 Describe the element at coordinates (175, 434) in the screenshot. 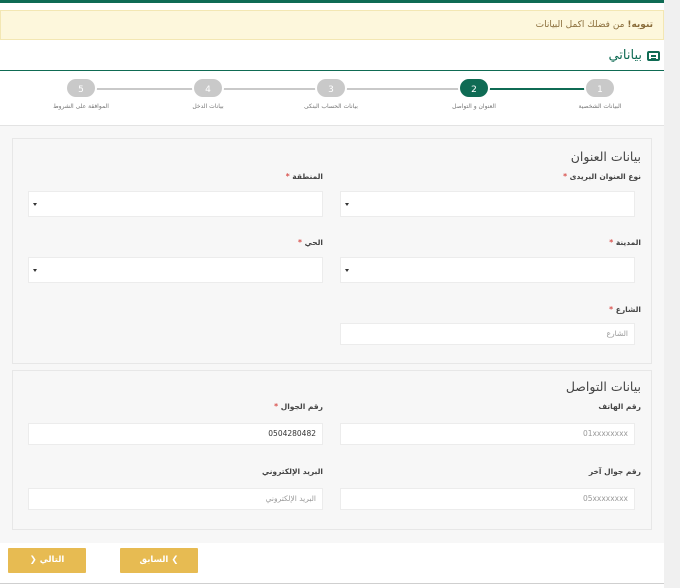

I see `mobile-input: 0504280482` at that location.